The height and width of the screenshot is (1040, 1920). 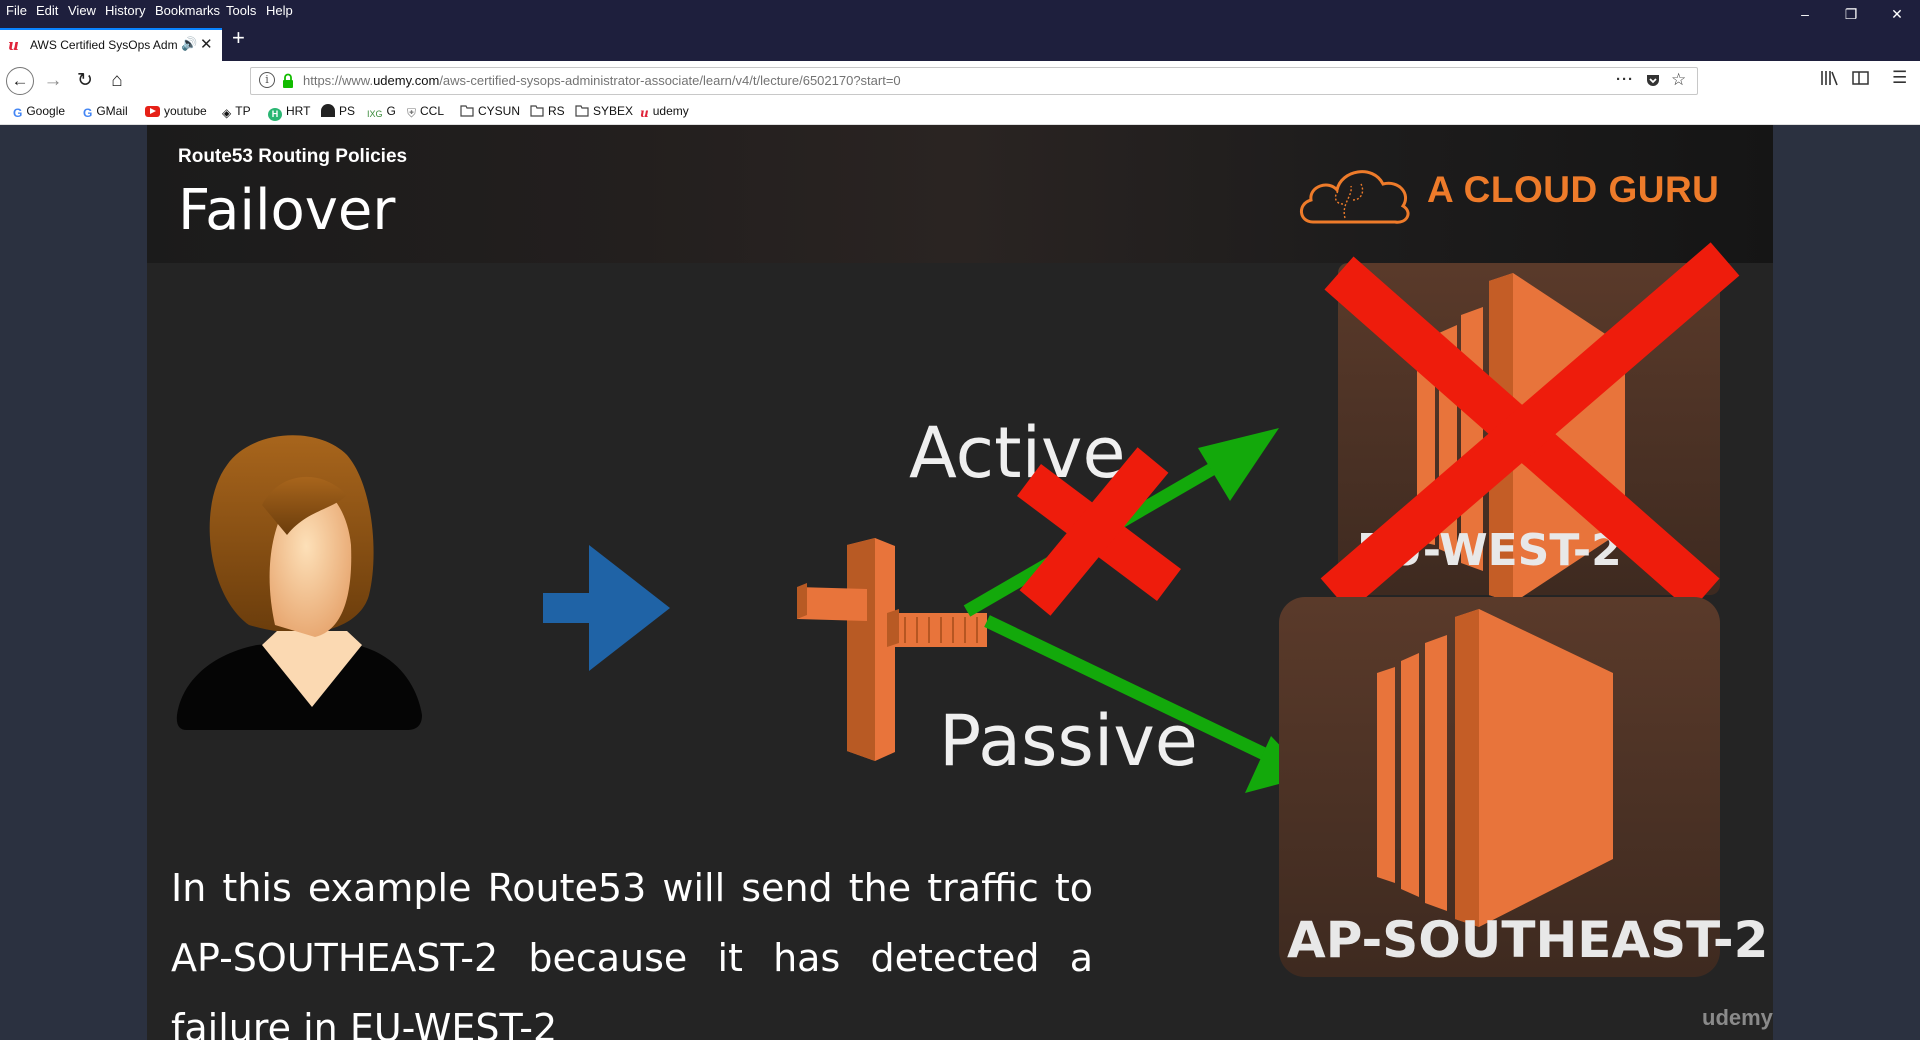 I want to click on ps-icon, so click(x=328, y=110).